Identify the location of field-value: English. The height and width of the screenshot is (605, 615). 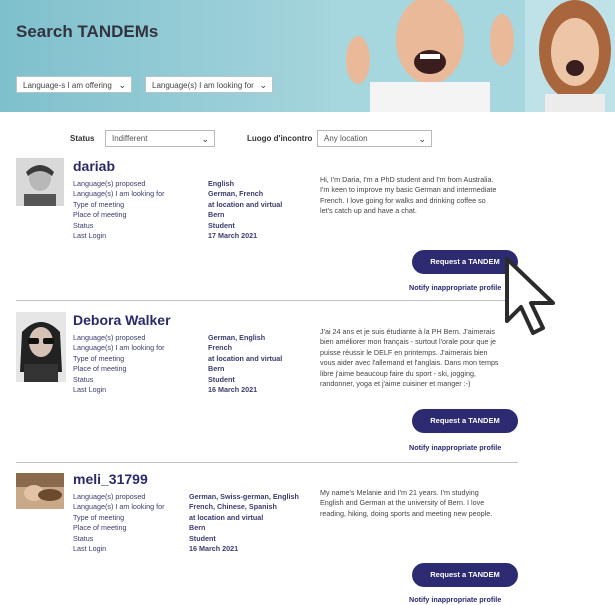
(221, 183).